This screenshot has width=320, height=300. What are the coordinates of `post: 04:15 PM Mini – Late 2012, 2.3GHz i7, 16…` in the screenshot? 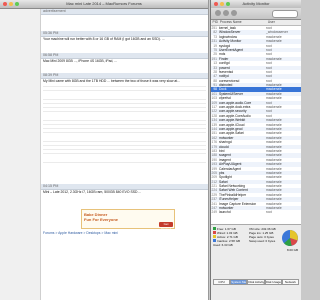 It's located at (124, 195).